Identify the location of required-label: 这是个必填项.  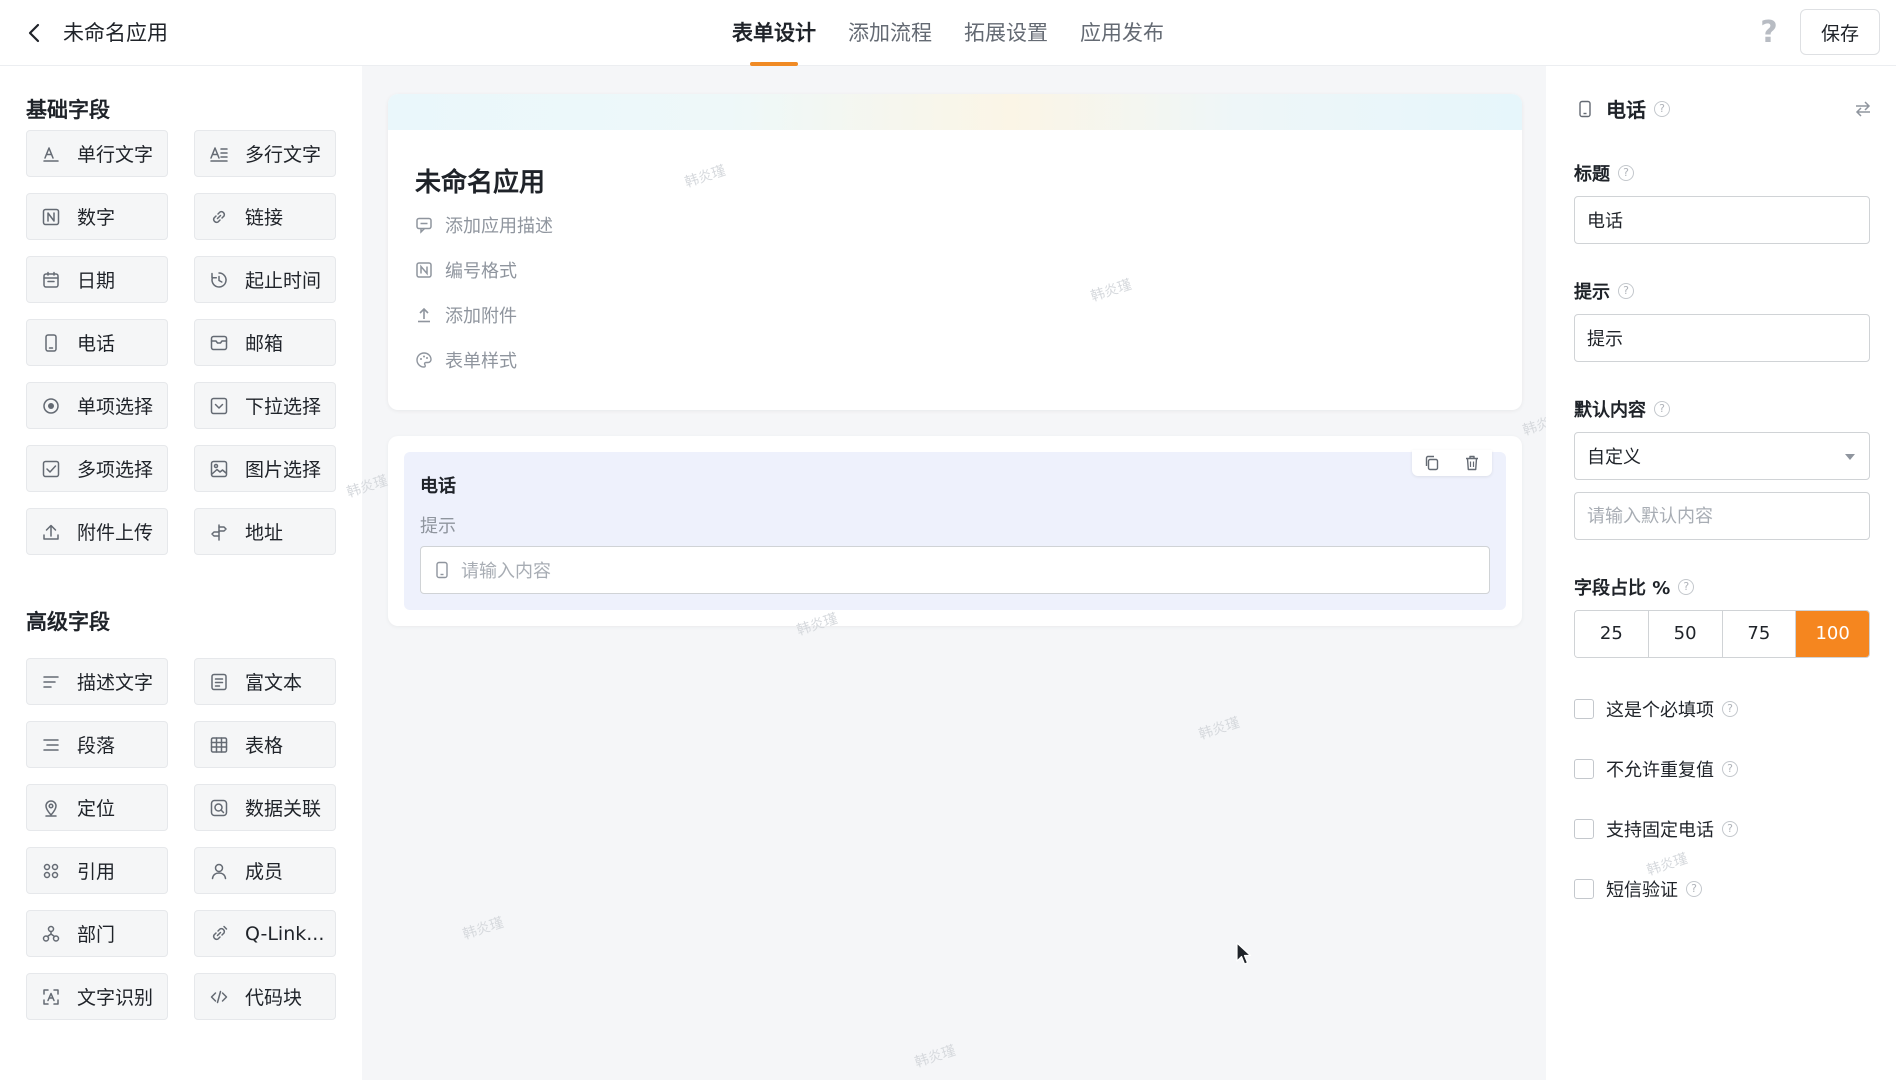
(1660, 710).